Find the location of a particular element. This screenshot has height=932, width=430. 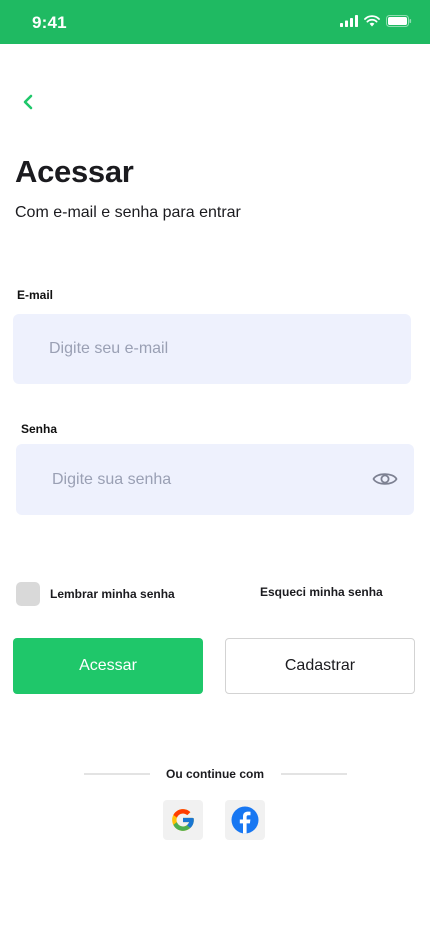

page-title: Acessar is located at coordinates (74, 171).